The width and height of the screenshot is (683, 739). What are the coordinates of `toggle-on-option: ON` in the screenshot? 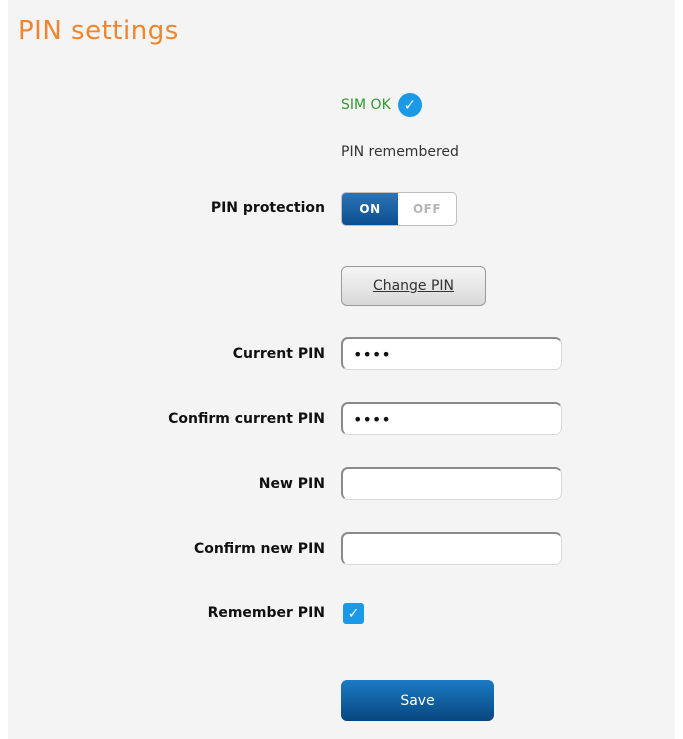 It's located at (370, 209).